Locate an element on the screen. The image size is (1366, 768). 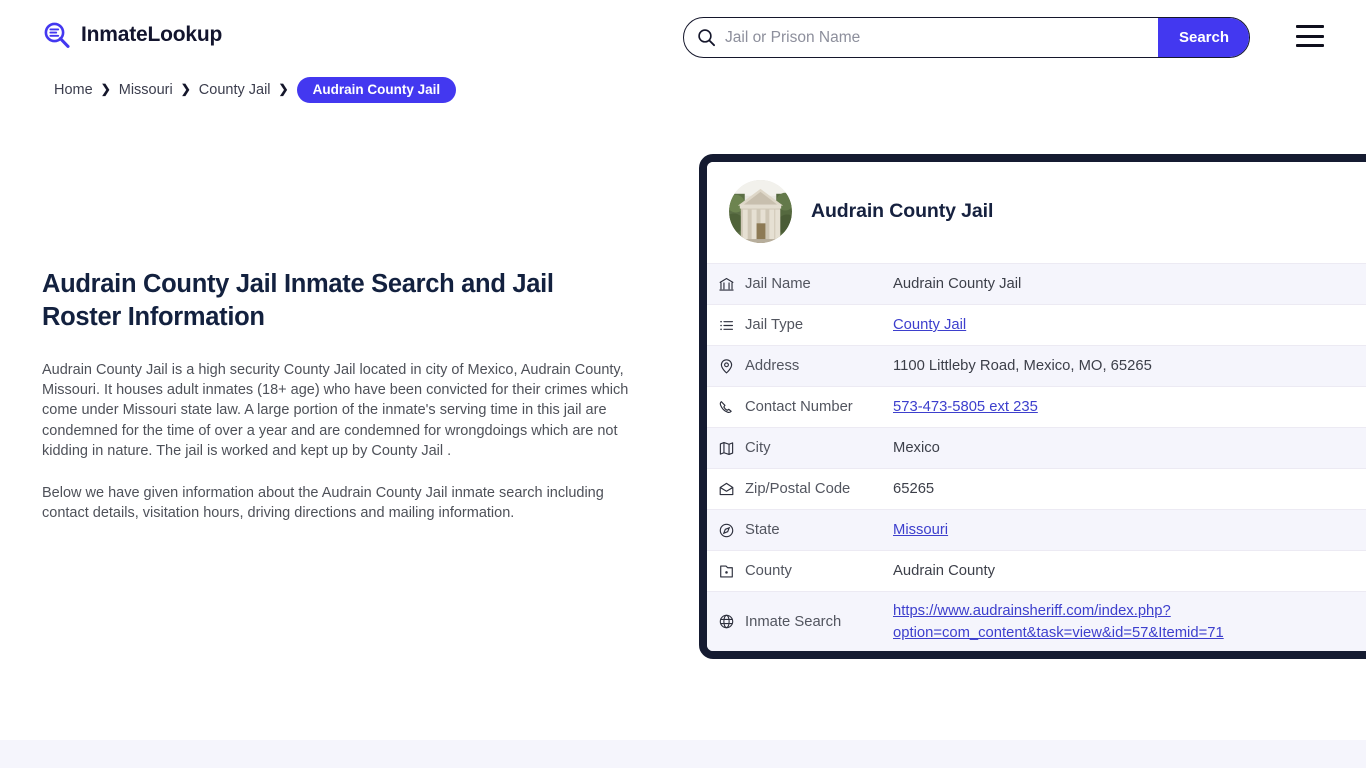
table-row: State Missouri is located at coordinates (1036, 529).